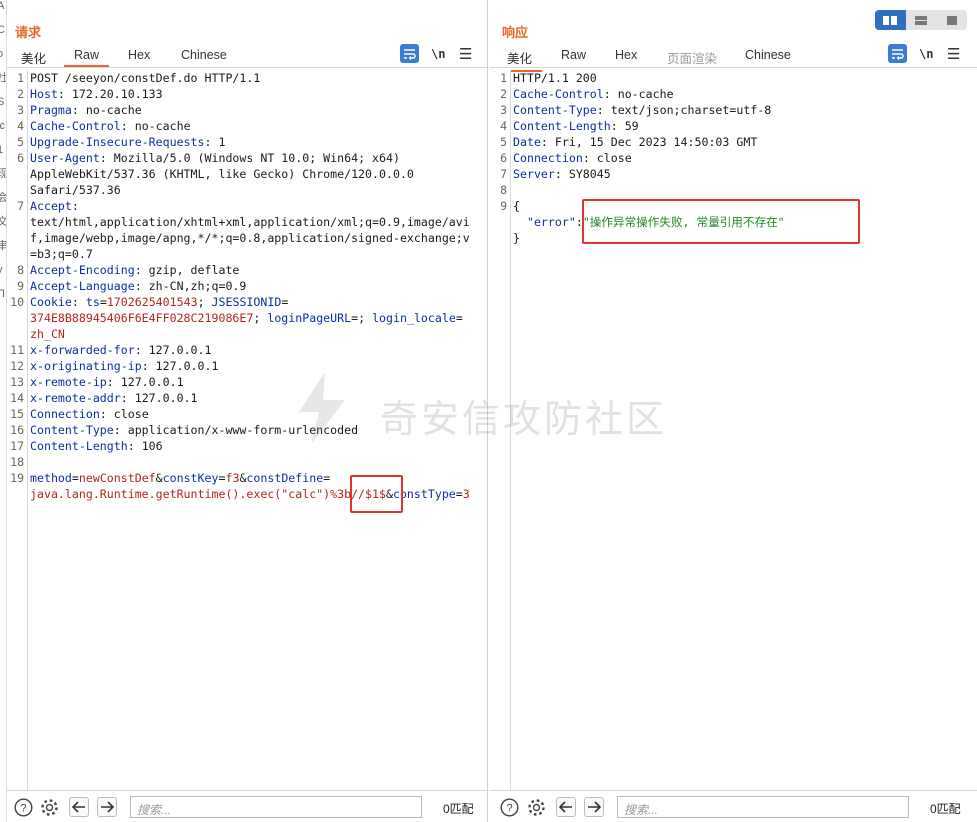 The height and width of the screenshot is (822, 977). I want to click on line-content: {, so click(516, 206).